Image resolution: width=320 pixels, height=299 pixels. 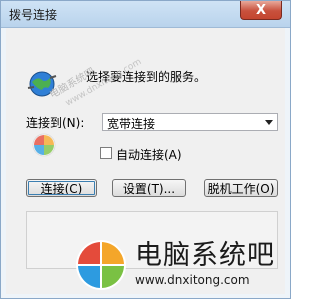 I want to click on close-icon: X, so click(x=261, y=10).